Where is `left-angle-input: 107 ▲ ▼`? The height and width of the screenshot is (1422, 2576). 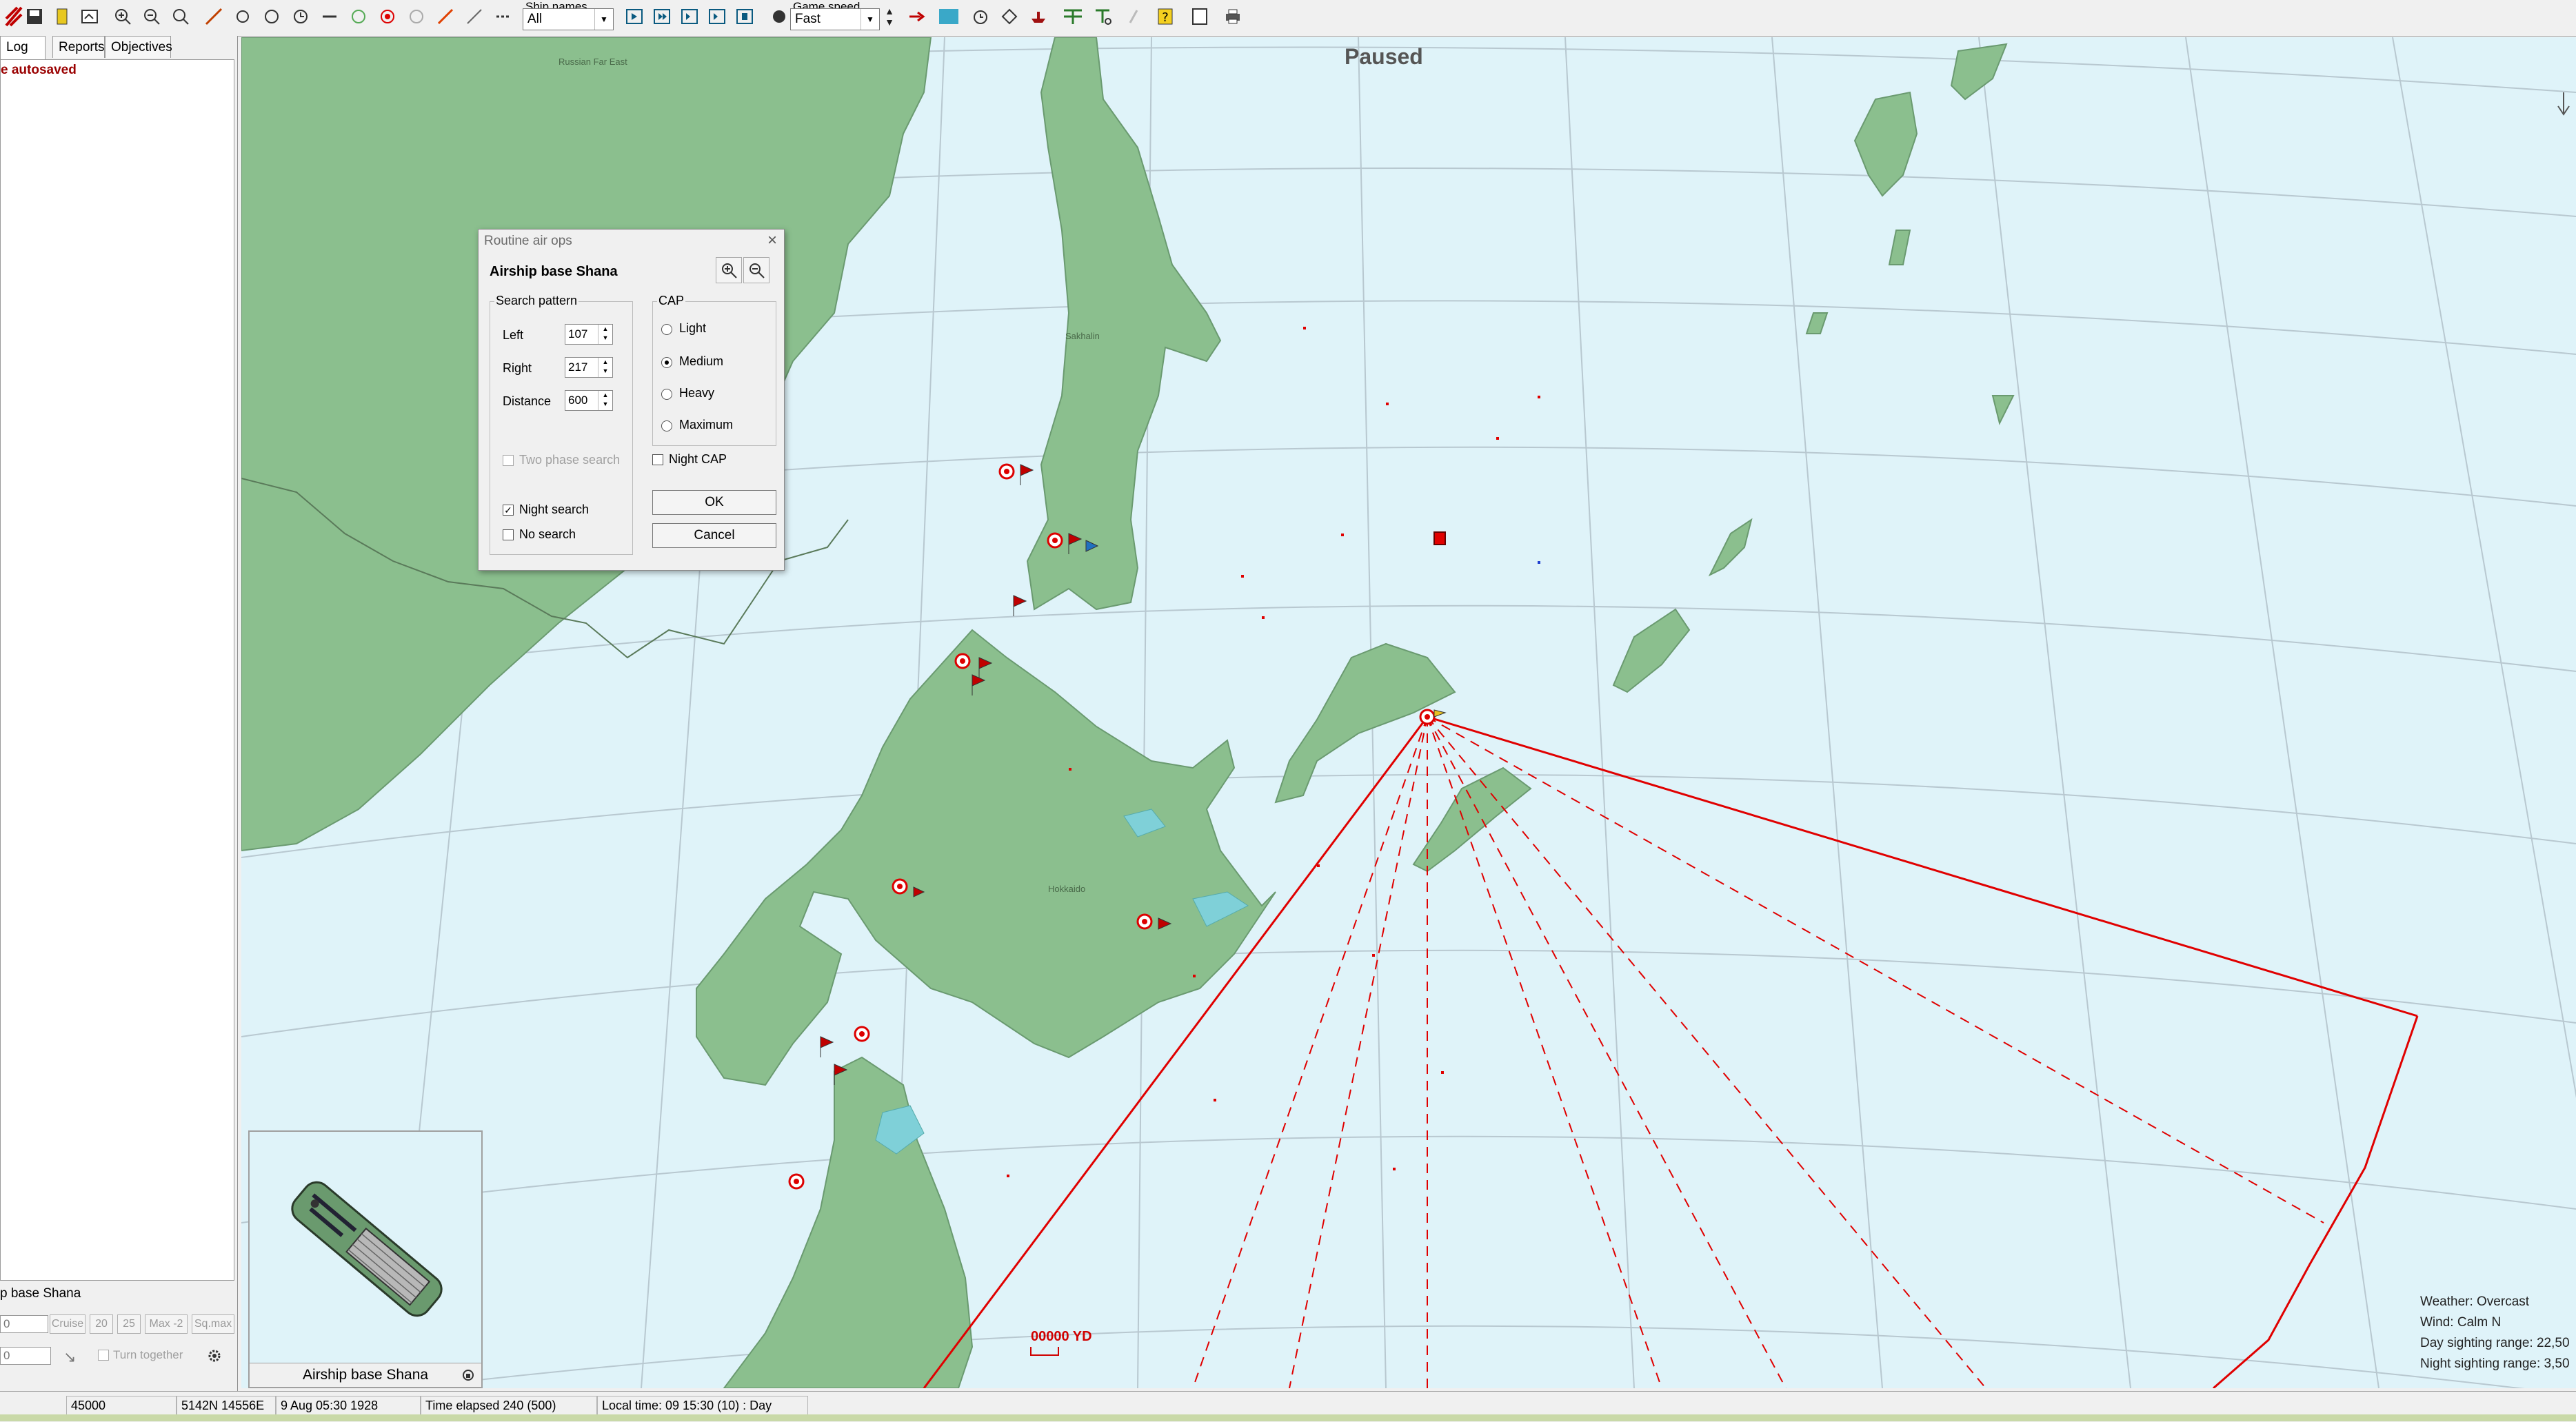
left-angle-input: 107 ▲ ▼ is located at coordinates (589, 334).